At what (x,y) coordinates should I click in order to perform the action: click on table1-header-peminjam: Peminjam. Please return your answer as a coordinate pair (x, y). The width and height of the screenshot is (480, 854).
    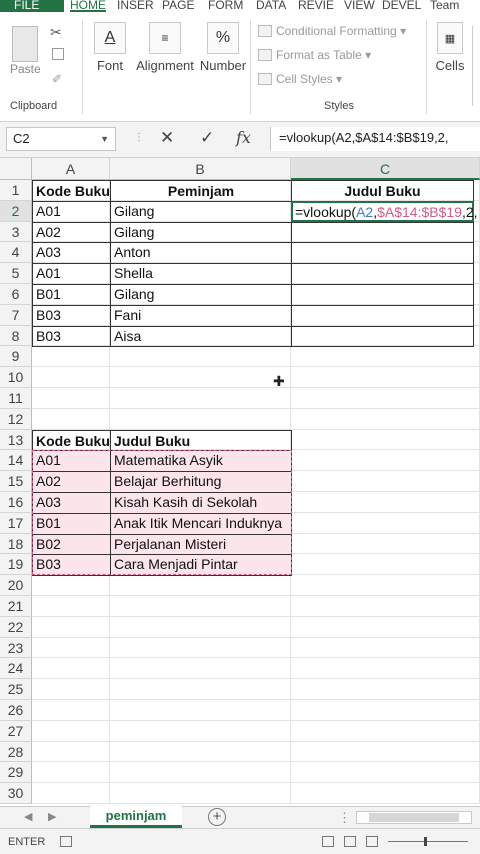
    Looking at the image, I should click on (201, 191).